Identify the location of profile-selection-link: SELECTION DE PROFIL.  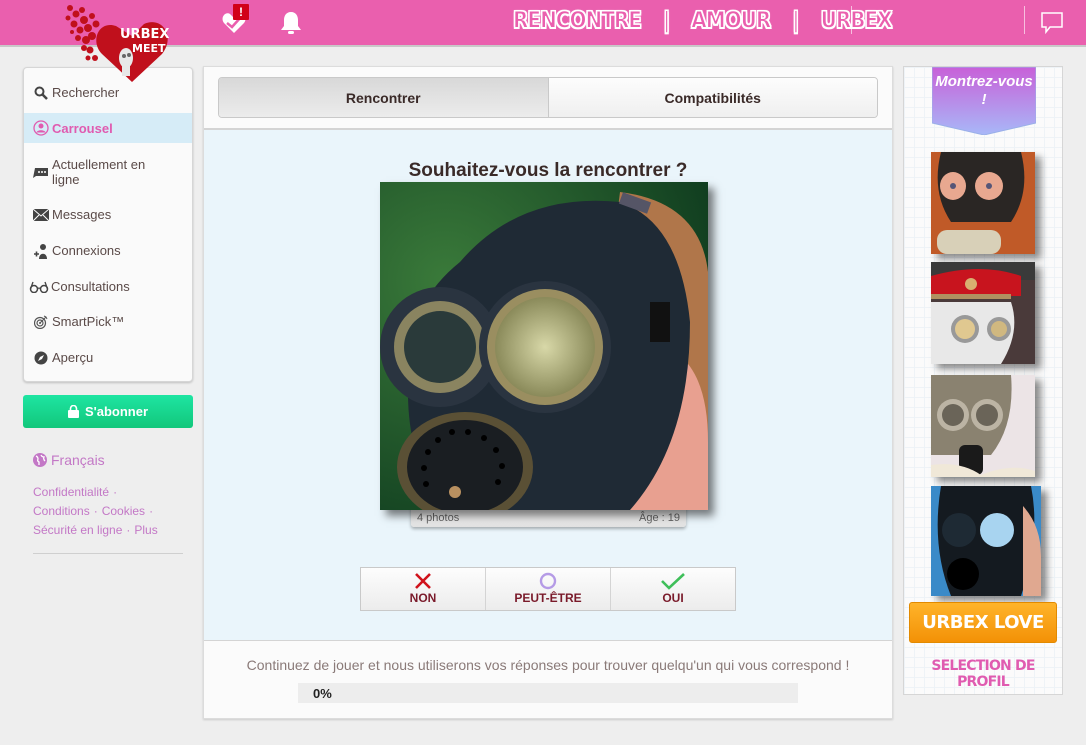
(983, 674).